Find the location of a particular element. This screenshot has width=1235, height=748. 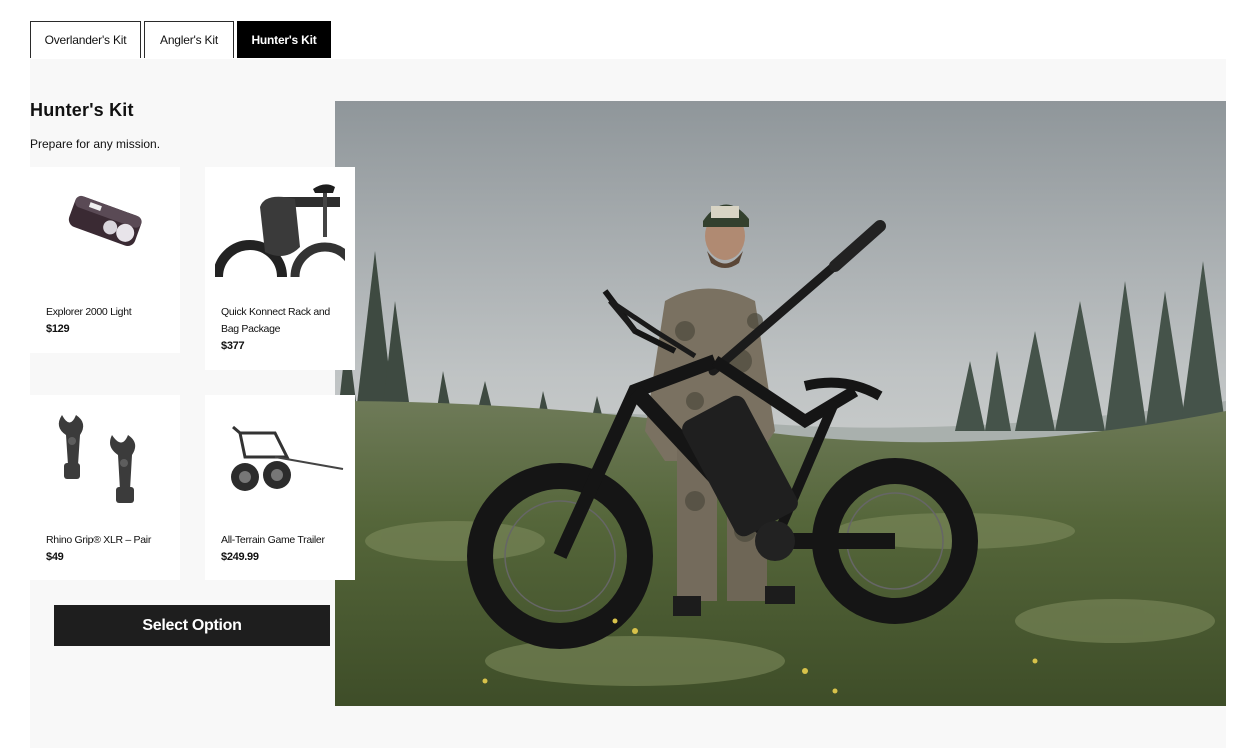

tab-overlanders-kit: Overlander's Kit is located at coordinates (85, 39).